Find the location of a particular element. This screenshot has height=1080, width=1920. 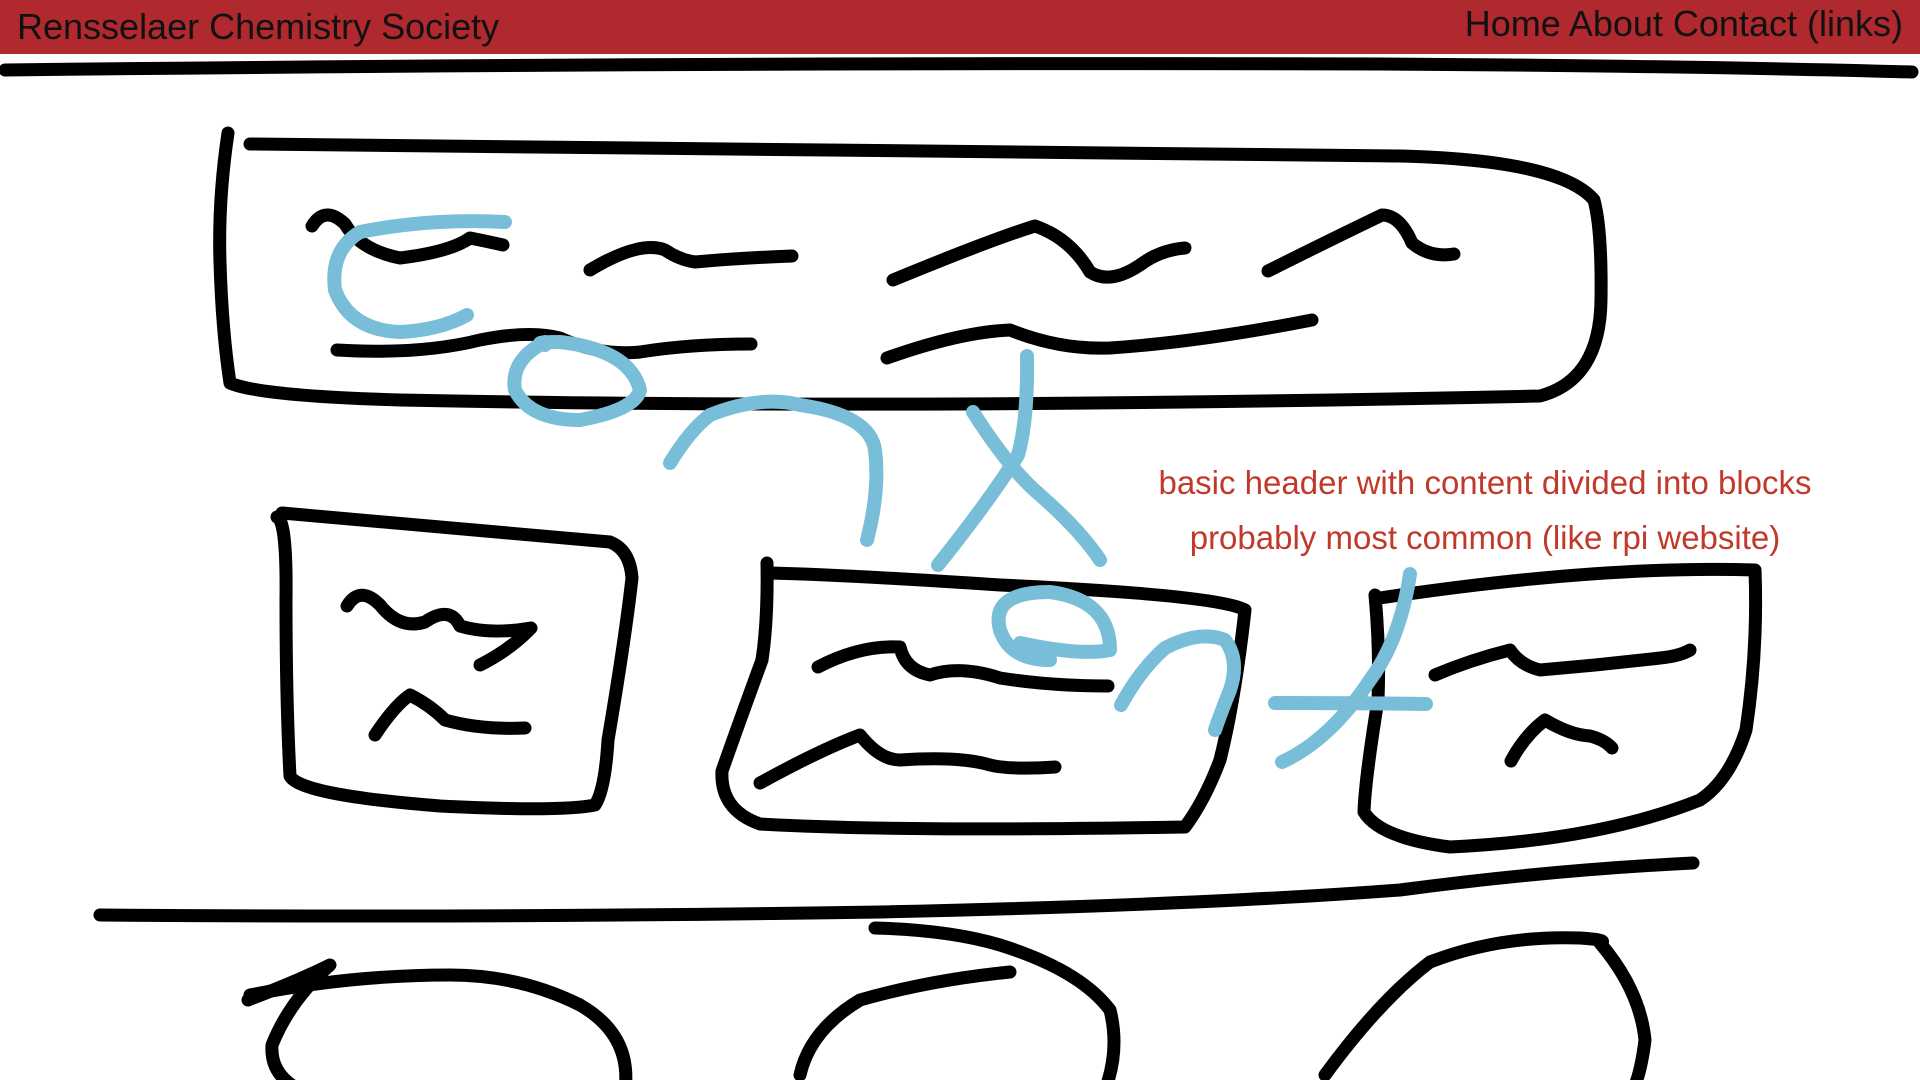

footer-divider-line is located at coordinates (896, 889).